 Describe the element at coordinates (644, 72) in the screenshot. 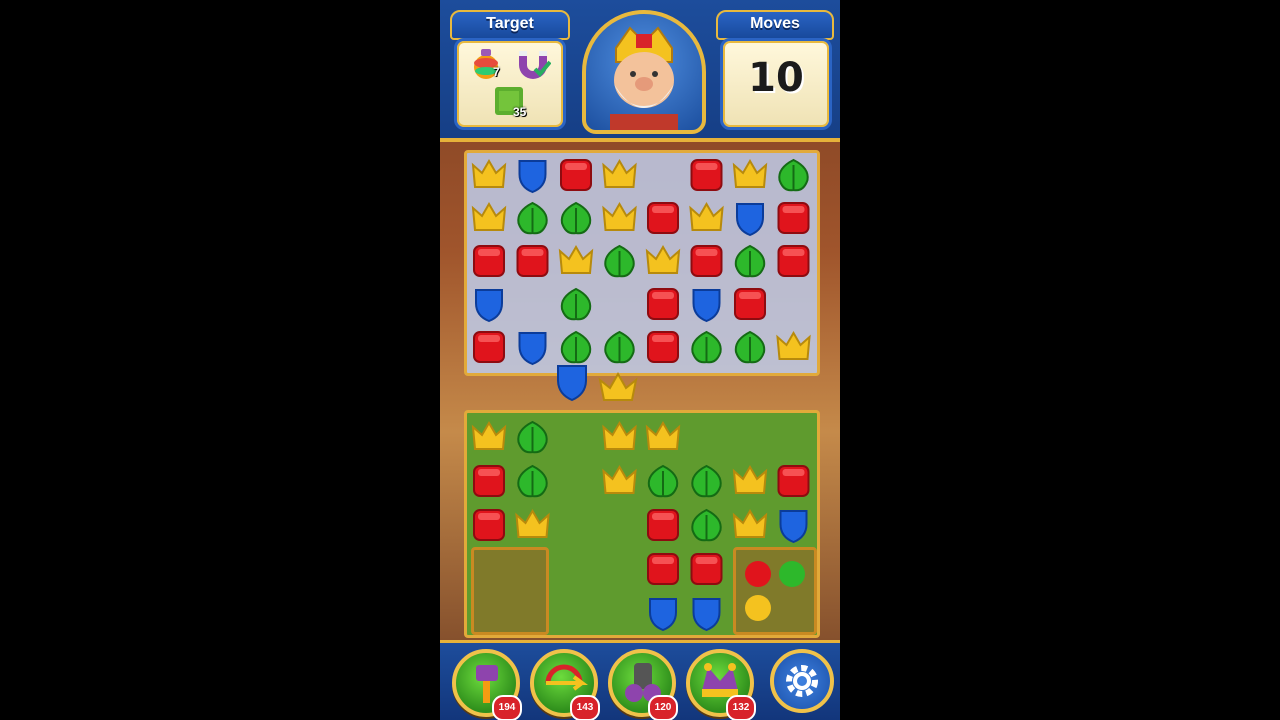

I see `king-avatar` at that location.